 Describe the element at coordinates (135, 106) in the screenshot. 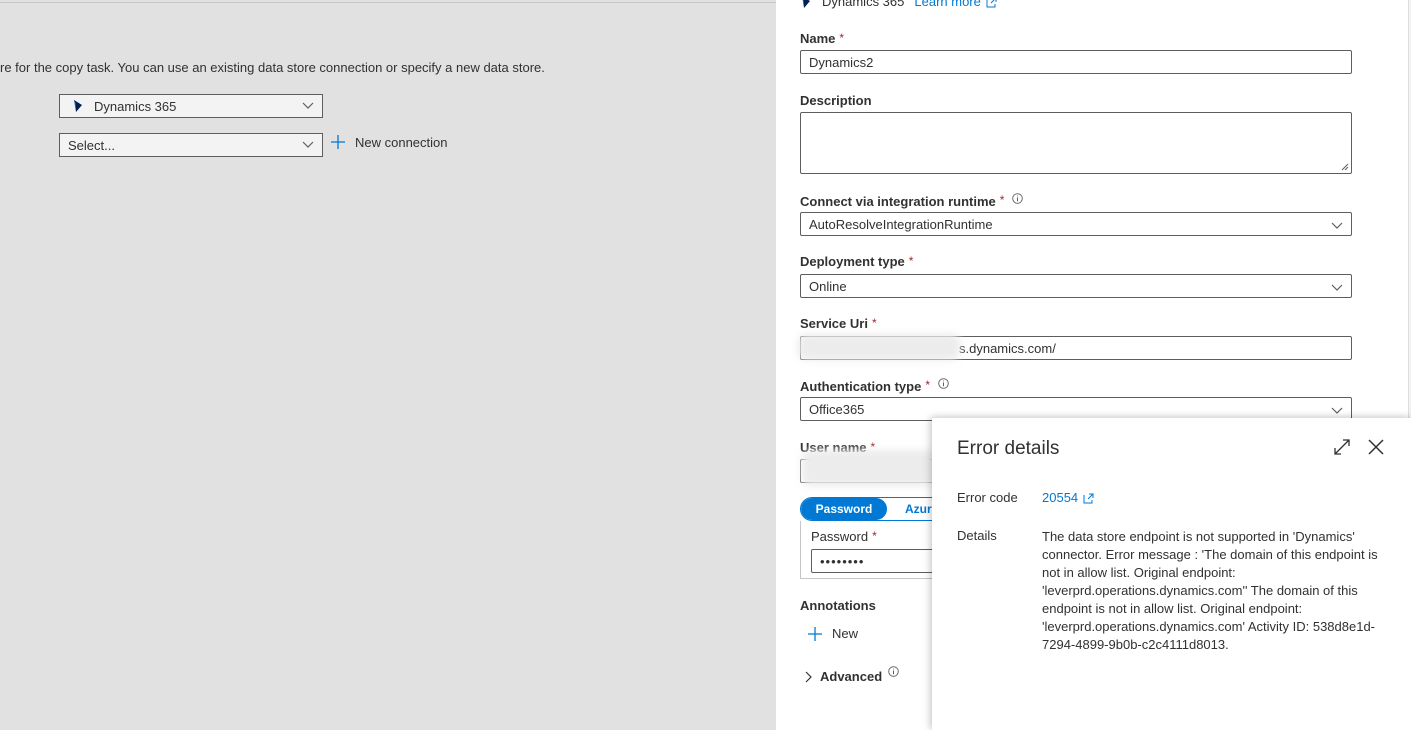

I see `data-store-value: Dynamics 365` at that location.